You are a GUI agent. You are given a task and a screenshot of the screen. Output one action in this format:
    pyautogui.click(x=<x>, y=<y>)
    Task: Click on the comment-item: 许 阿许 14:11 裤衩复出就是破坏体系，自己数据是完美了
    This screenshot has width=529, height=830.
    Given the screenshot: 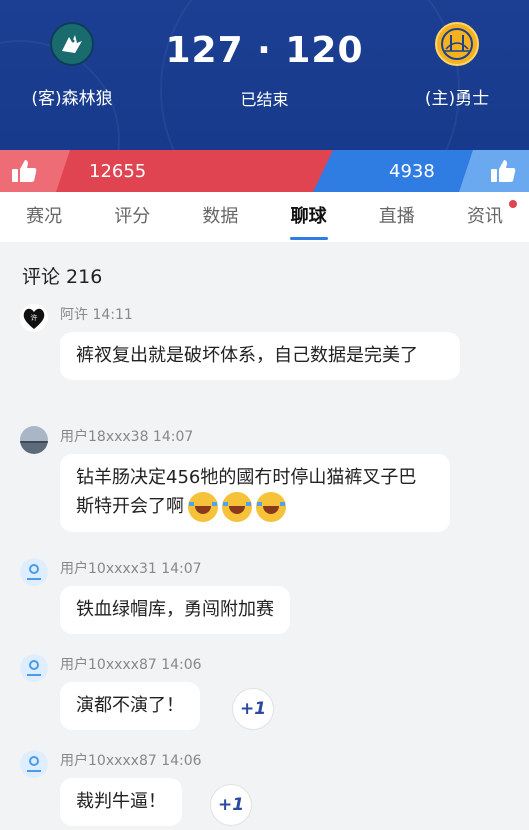 What is the action you would take?
    pyautogui.click(x=270, y=359)
    